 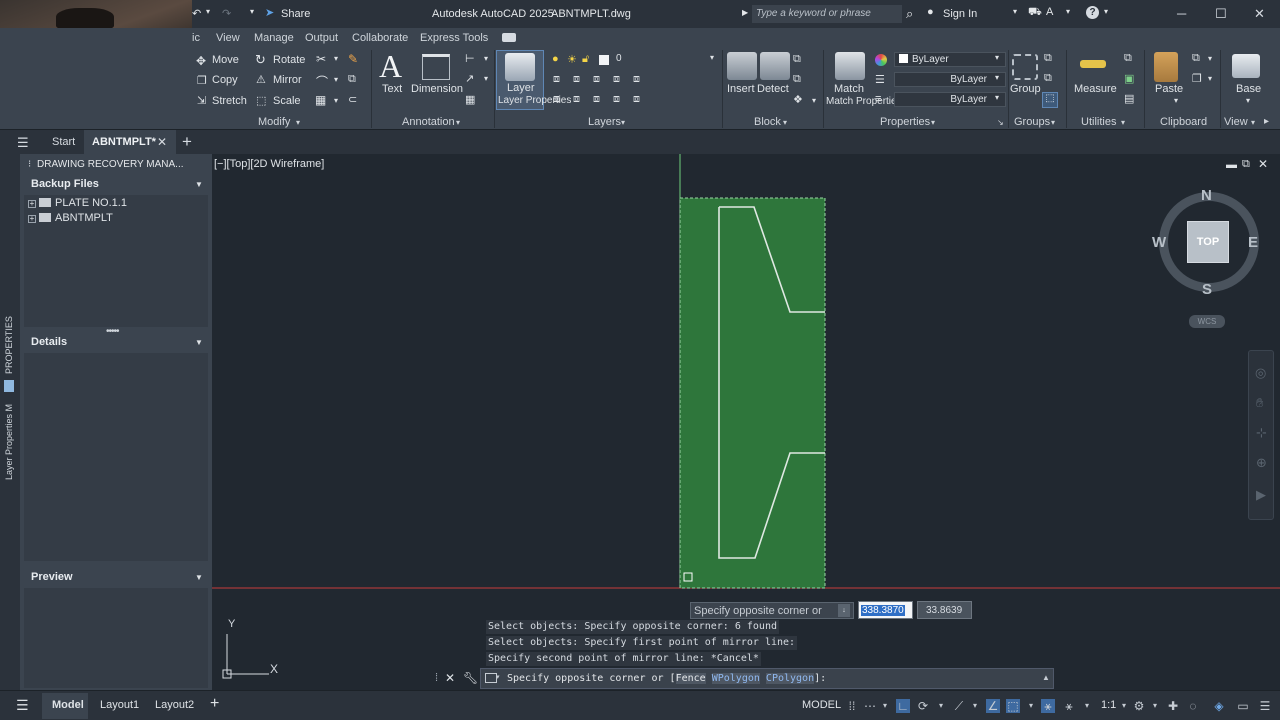 What do you see at coordinates (950, 99) in the screenshot?
I see `linetype-dropdown: ByLayer` at bounding box center [950, 99].